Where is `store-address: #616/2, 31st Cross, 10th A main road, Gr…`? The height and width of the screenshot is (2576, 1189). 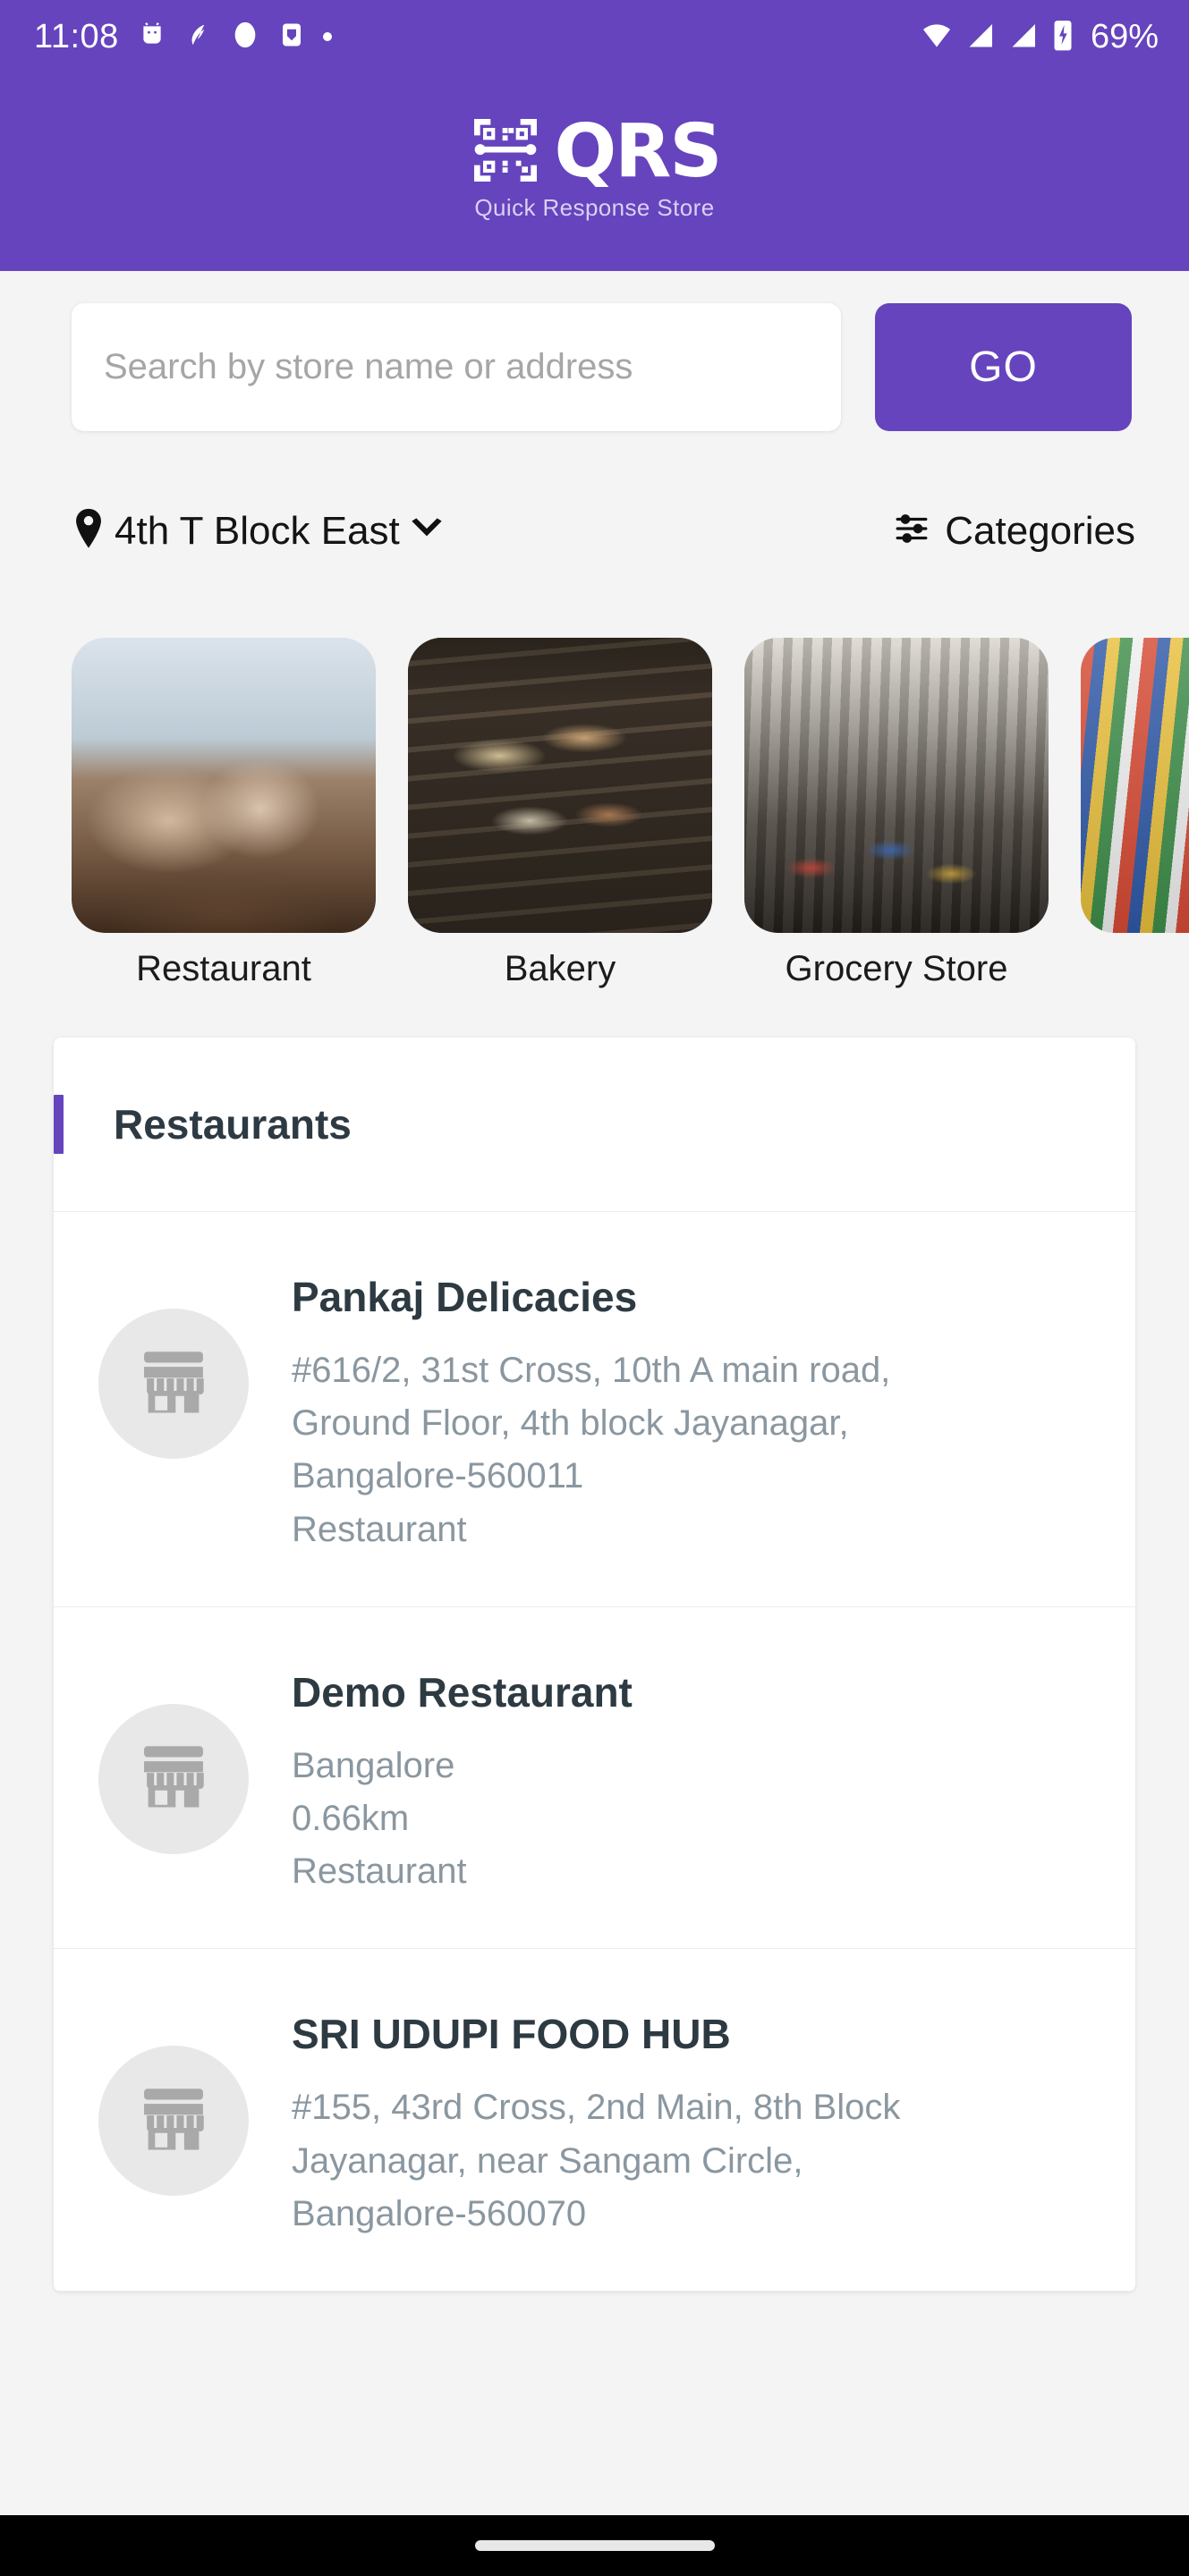
store-address: #616/2, 31st Cross, 10th A main road, Gr… is located at coordinates (591, 1450).